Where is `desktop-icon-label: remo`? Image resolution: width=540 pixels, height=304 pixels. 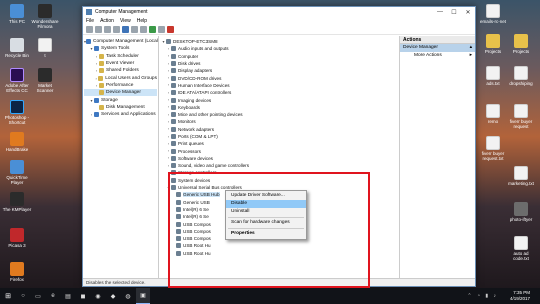 desktop-icon-label: remo is located at coordinates (493, 121).